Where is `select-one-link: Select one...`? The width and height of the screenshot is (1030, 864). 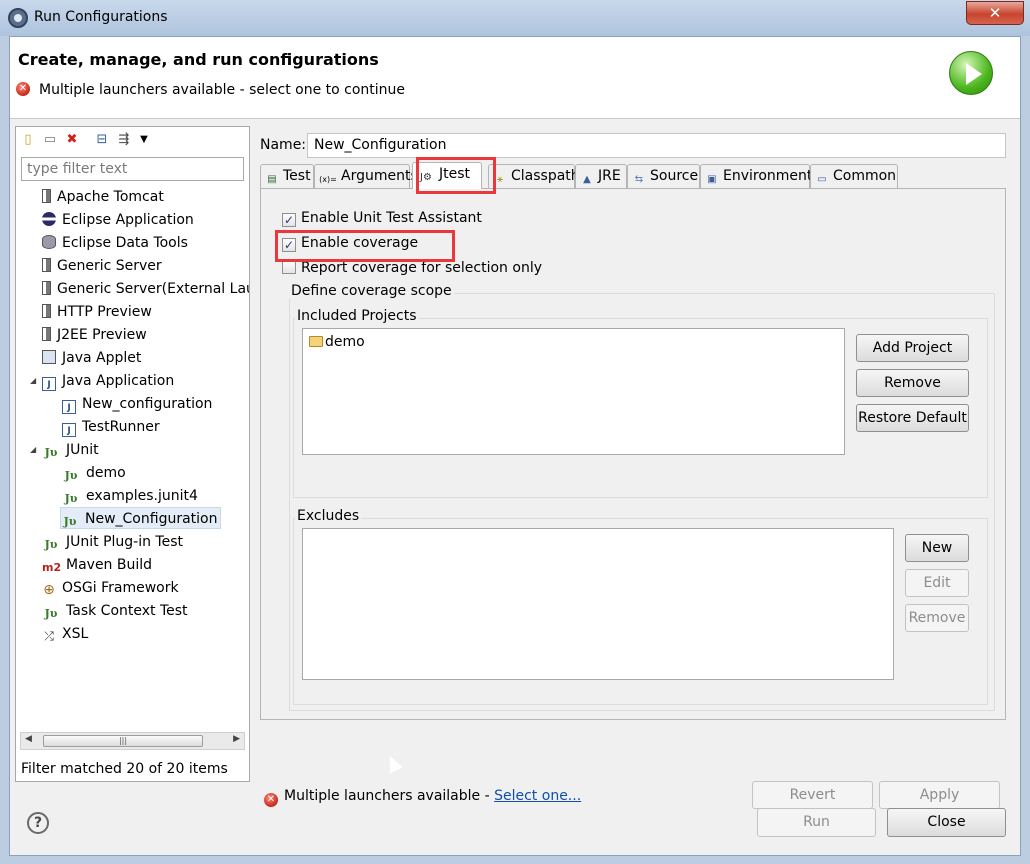
select-one-link: Select one... is located at coordinates (537, 796).